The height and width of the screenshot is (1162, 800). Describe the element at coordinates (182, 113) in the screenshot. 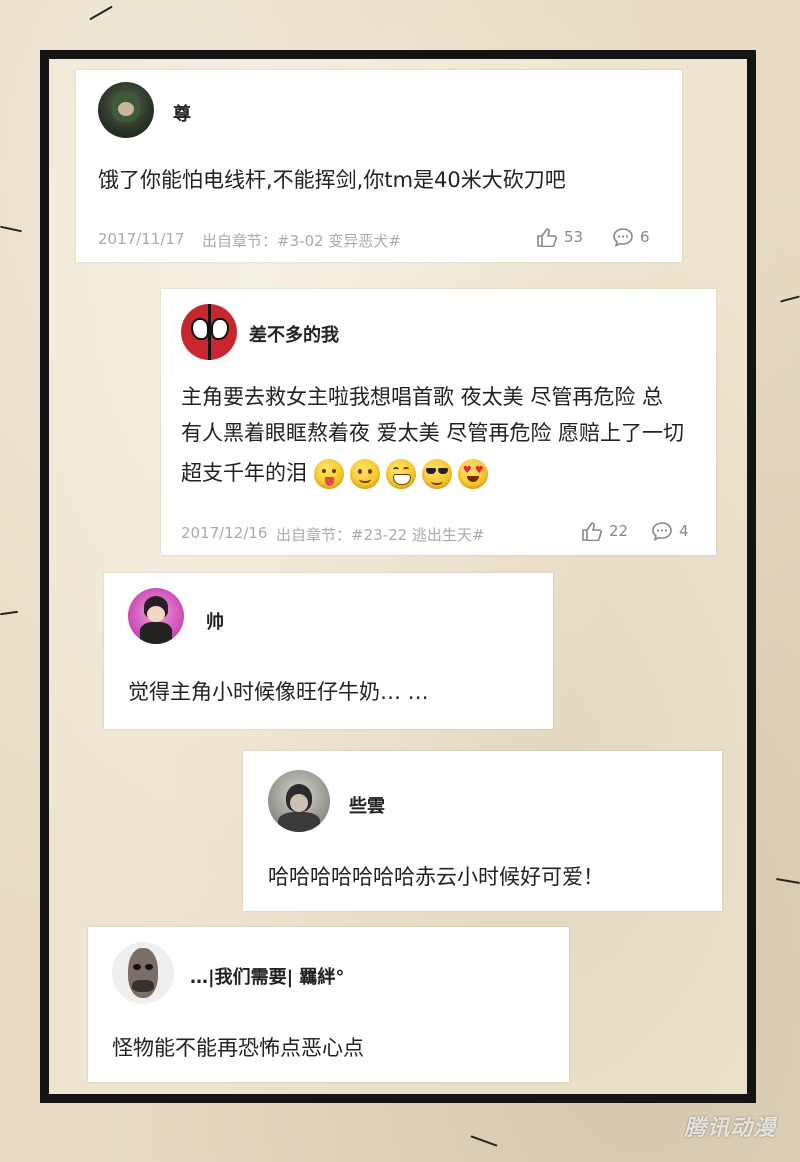

I see `username: 尊` at that location.